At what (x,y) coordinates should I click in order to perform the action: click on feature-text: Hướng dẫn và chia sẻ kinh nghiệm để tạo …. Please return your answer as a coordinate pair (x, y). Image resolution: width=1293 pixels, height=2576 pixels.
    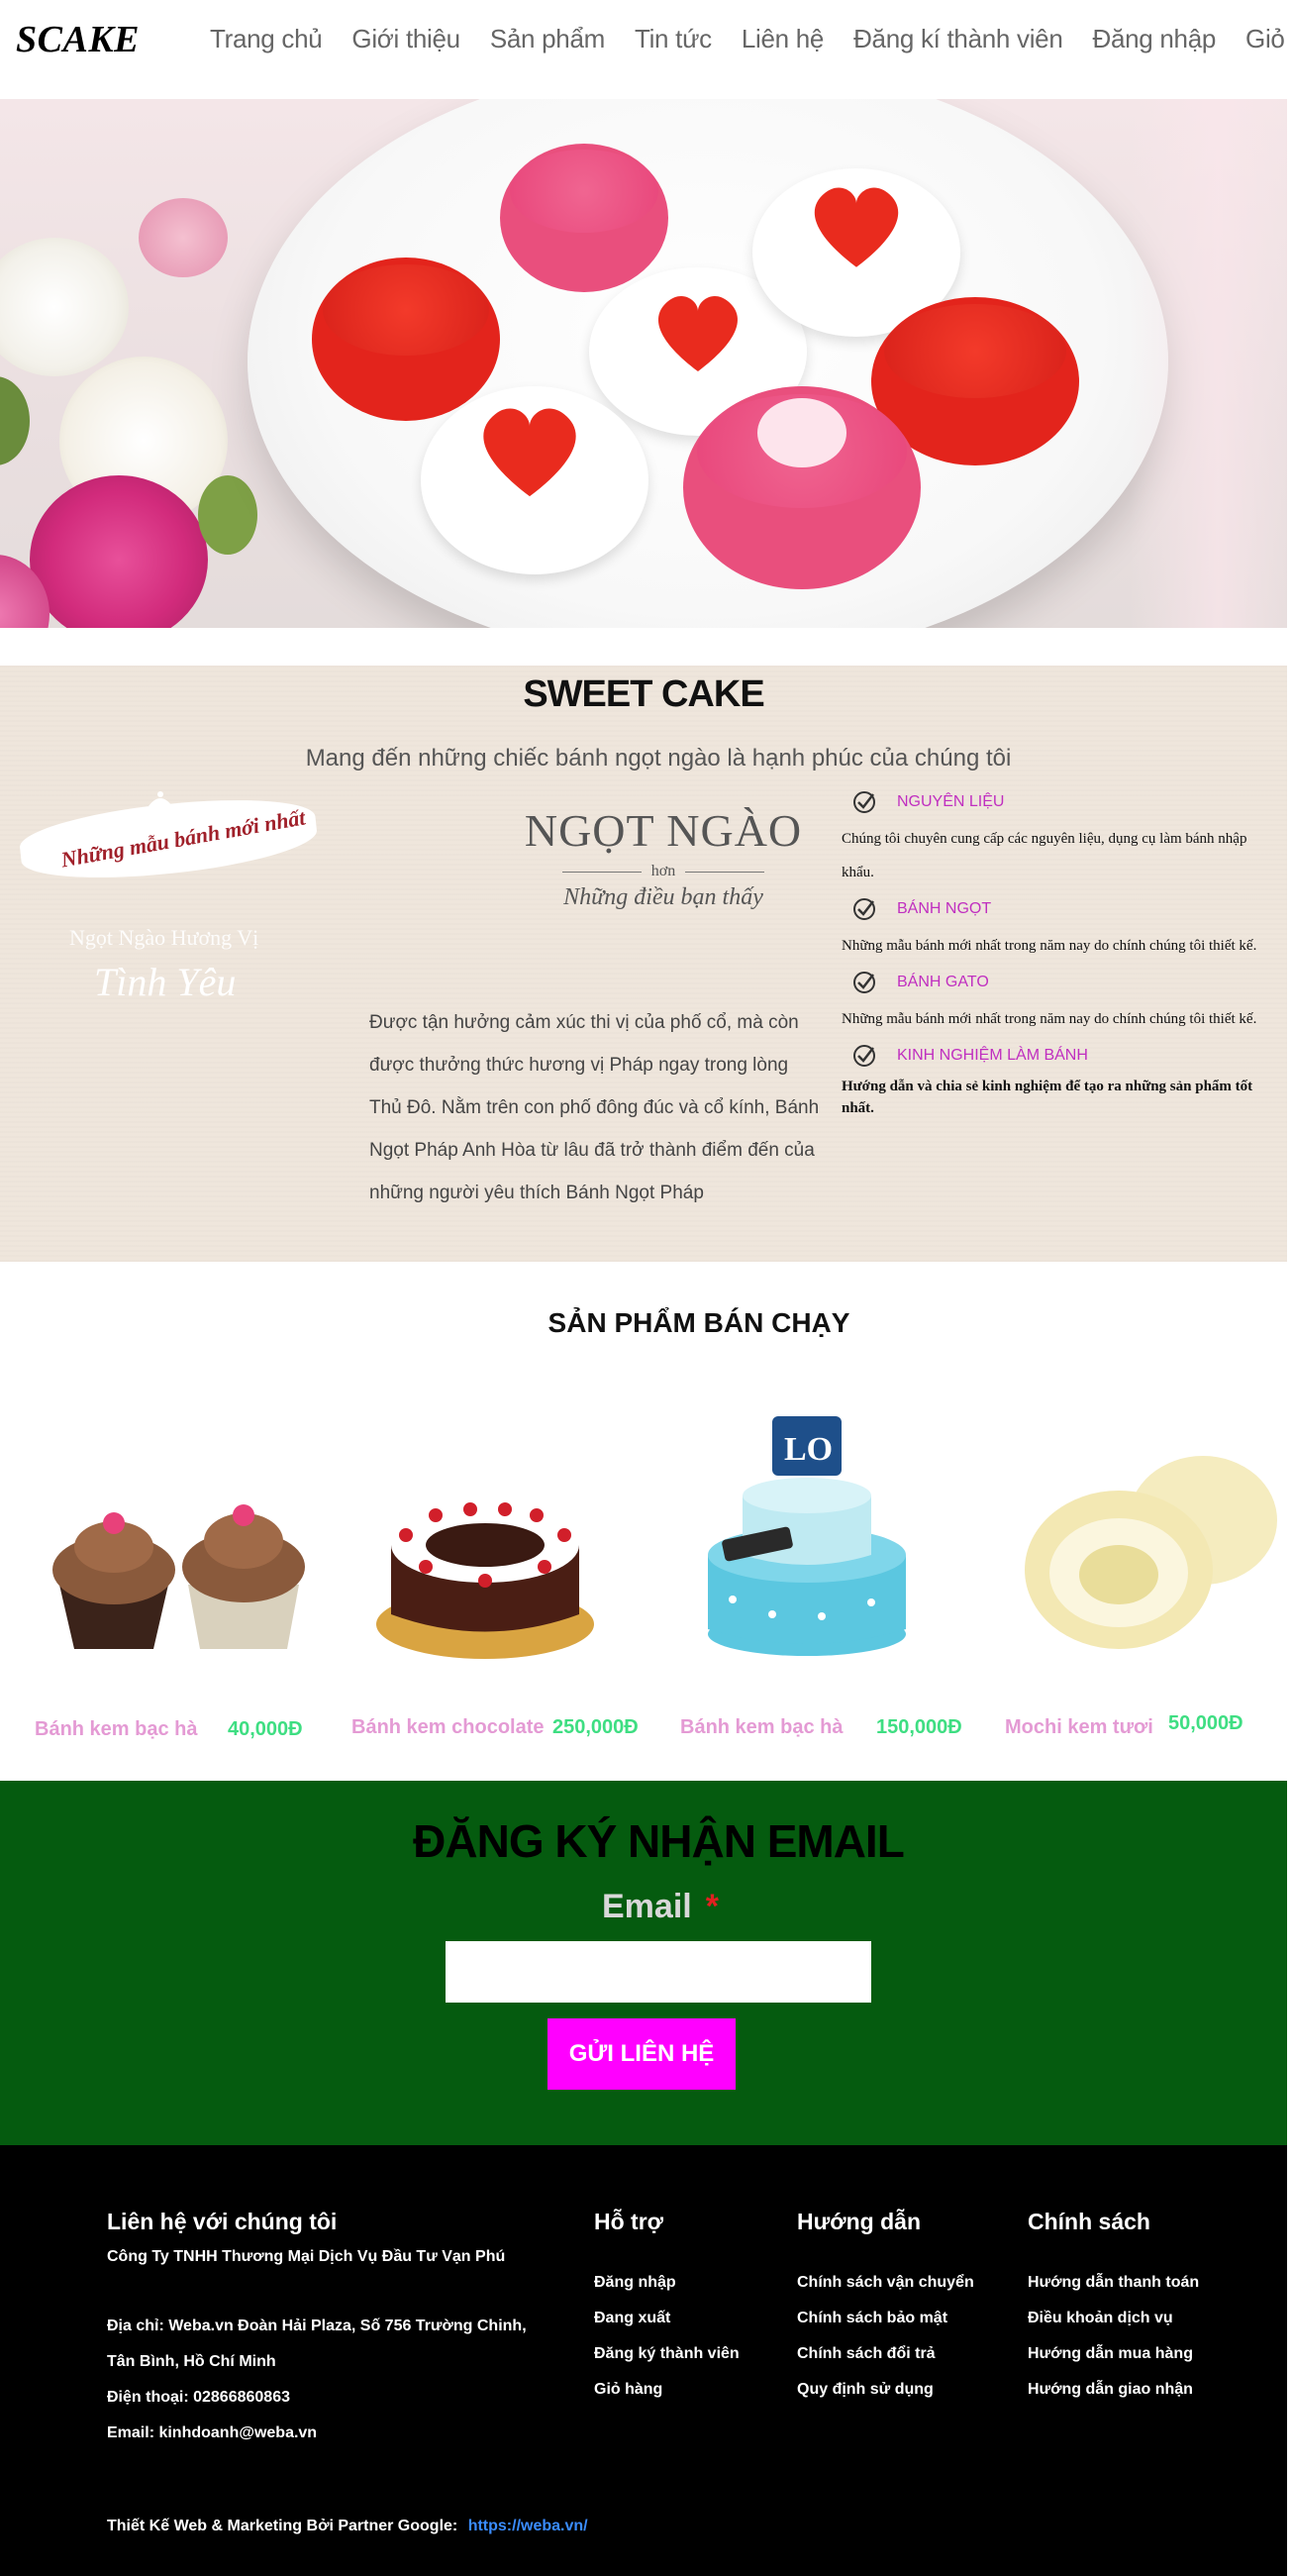
    Looking at the image, I should click on (1047, 1097).